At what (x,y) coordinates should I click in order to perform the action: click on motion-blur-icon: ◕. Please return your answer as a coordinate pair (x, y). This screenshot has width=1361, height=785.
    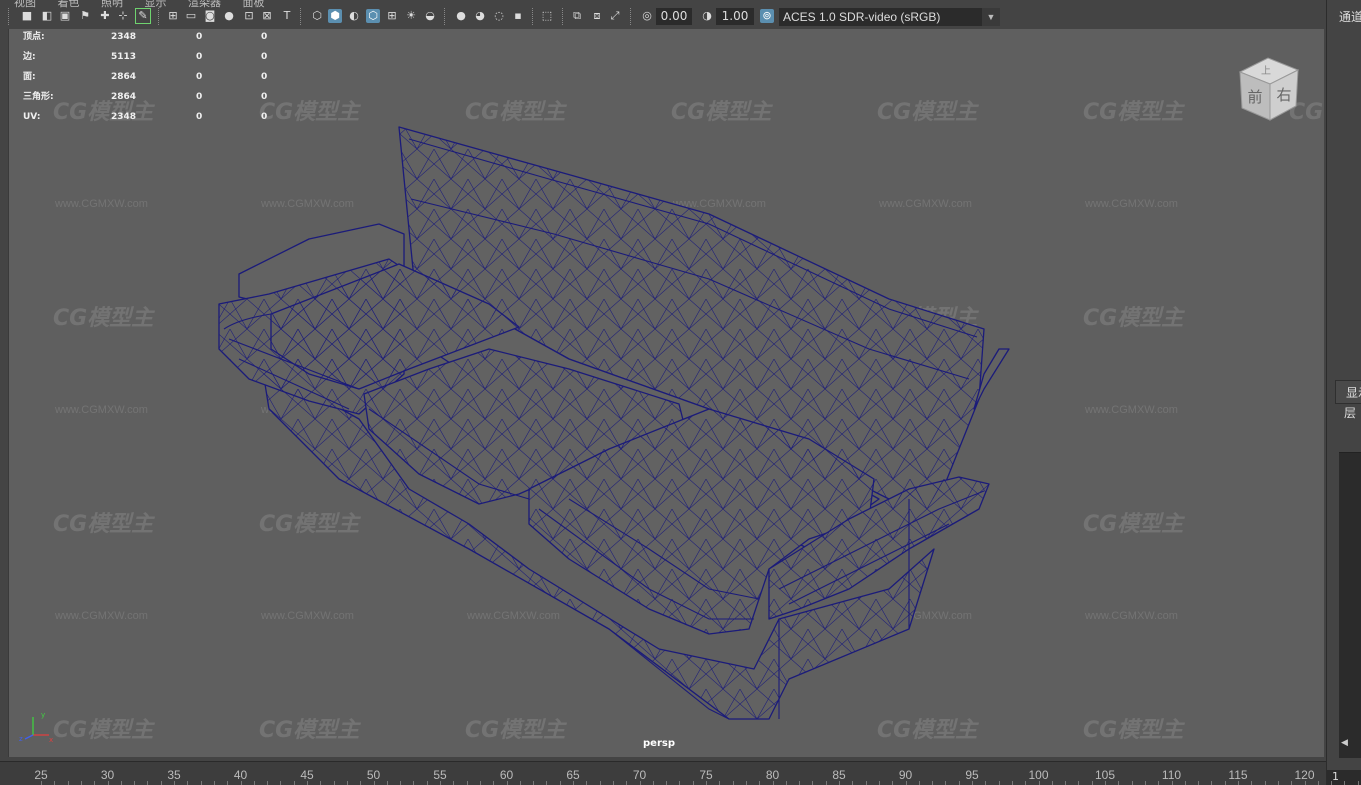
    Looking at the image, I should click on (480, 16).